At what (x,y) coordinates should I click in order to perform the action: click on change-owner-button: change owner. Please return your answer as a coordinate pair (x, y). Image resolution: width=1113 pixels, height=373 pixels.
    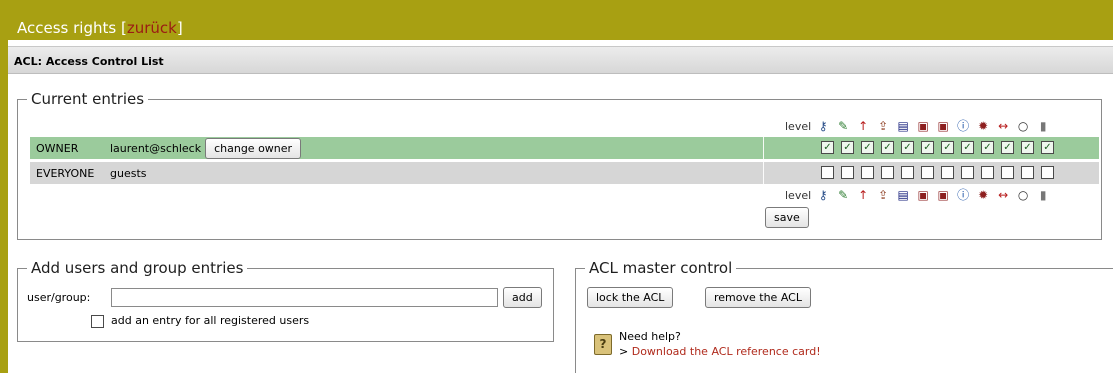
    Looking at the image, I should click on (253, 148).